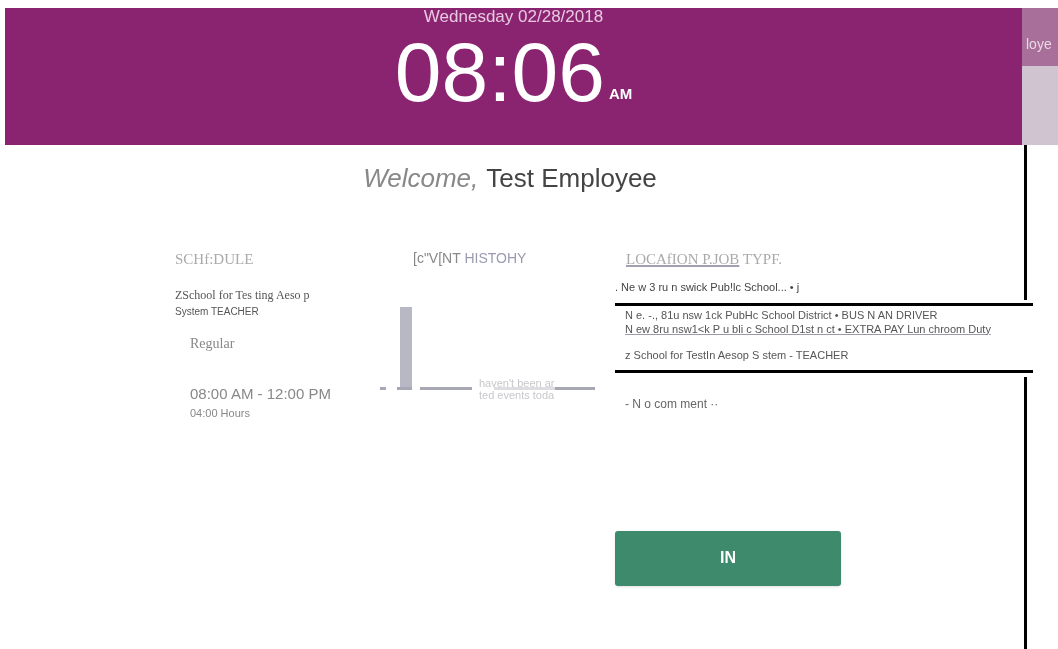 The width and height of the screenshot is (1058, 649). What do you see at coordinates (499, 72) in the screenshot?
I see `clock-time: 08:06` at bounding box center [499, 72].